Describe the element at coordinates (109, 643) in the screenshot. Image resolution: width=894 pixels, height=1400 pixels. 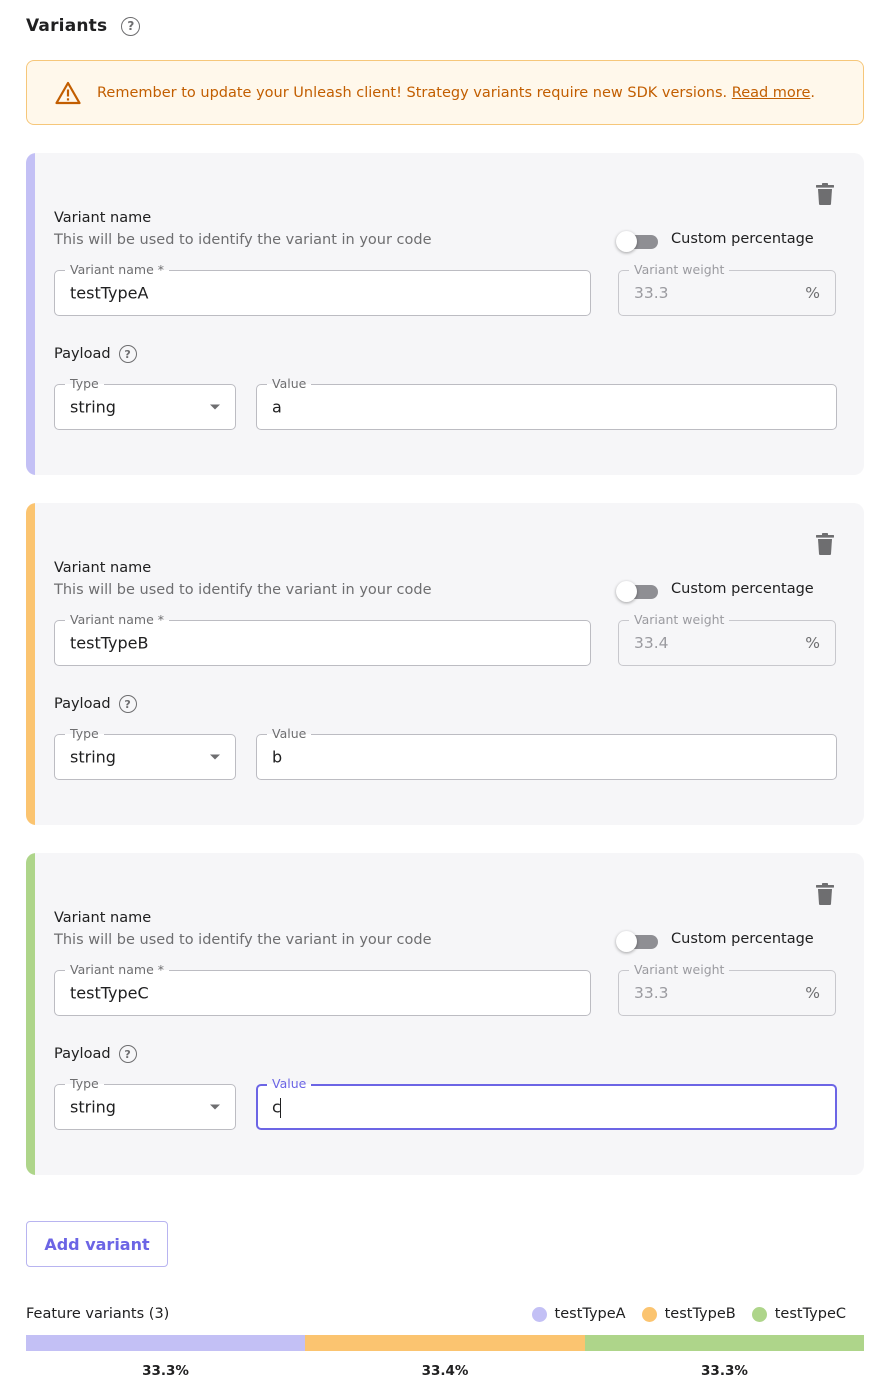
I see `variant-name-value: testTypeB` at that location.